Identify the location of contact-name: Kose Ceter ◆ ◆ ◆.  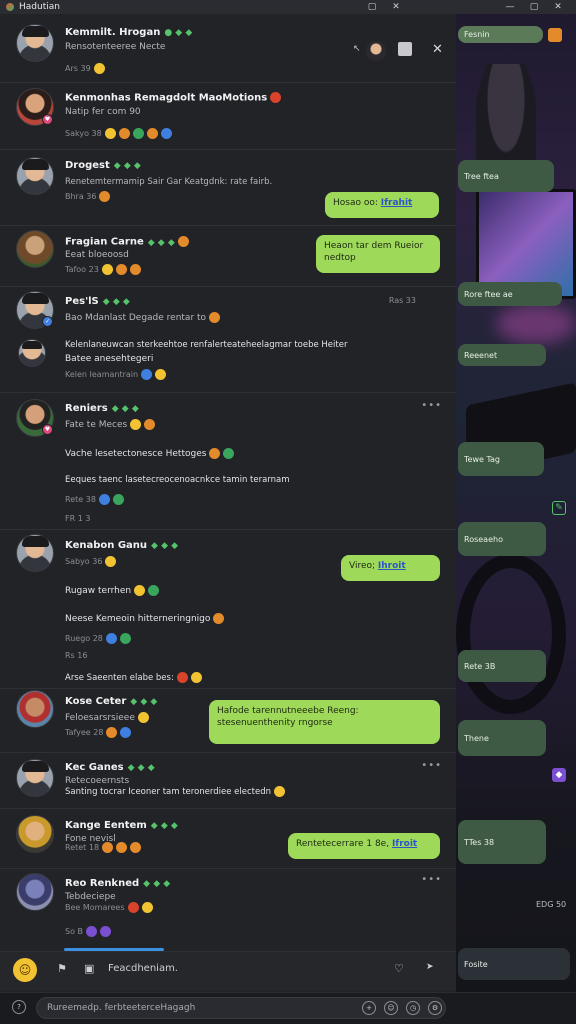
(111, 701).